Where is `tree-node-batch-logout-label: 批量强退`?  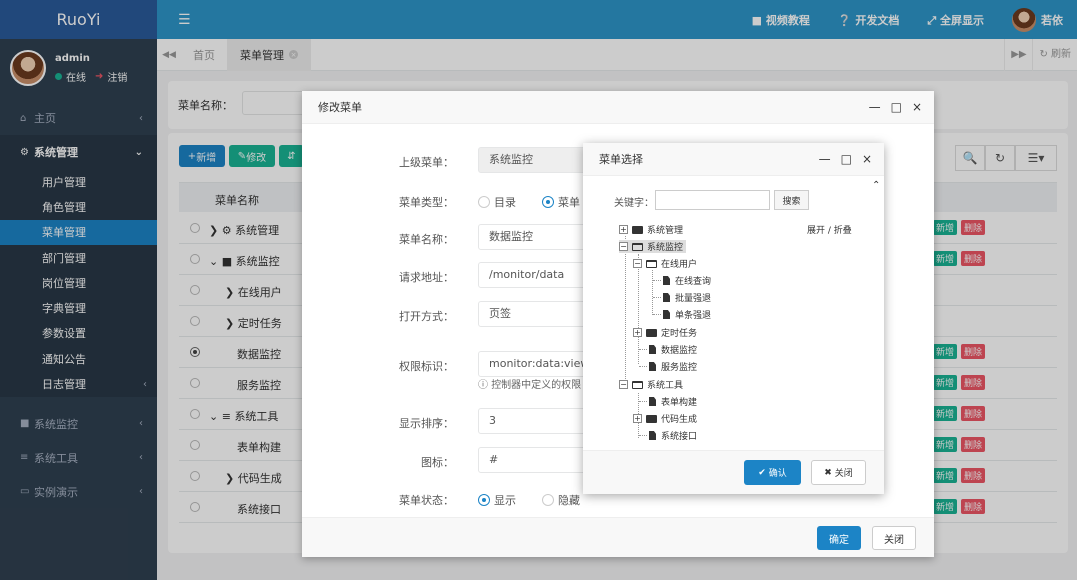
tree-node-batch-logout-label: 批量强退 is located at coordinates (693, 299).